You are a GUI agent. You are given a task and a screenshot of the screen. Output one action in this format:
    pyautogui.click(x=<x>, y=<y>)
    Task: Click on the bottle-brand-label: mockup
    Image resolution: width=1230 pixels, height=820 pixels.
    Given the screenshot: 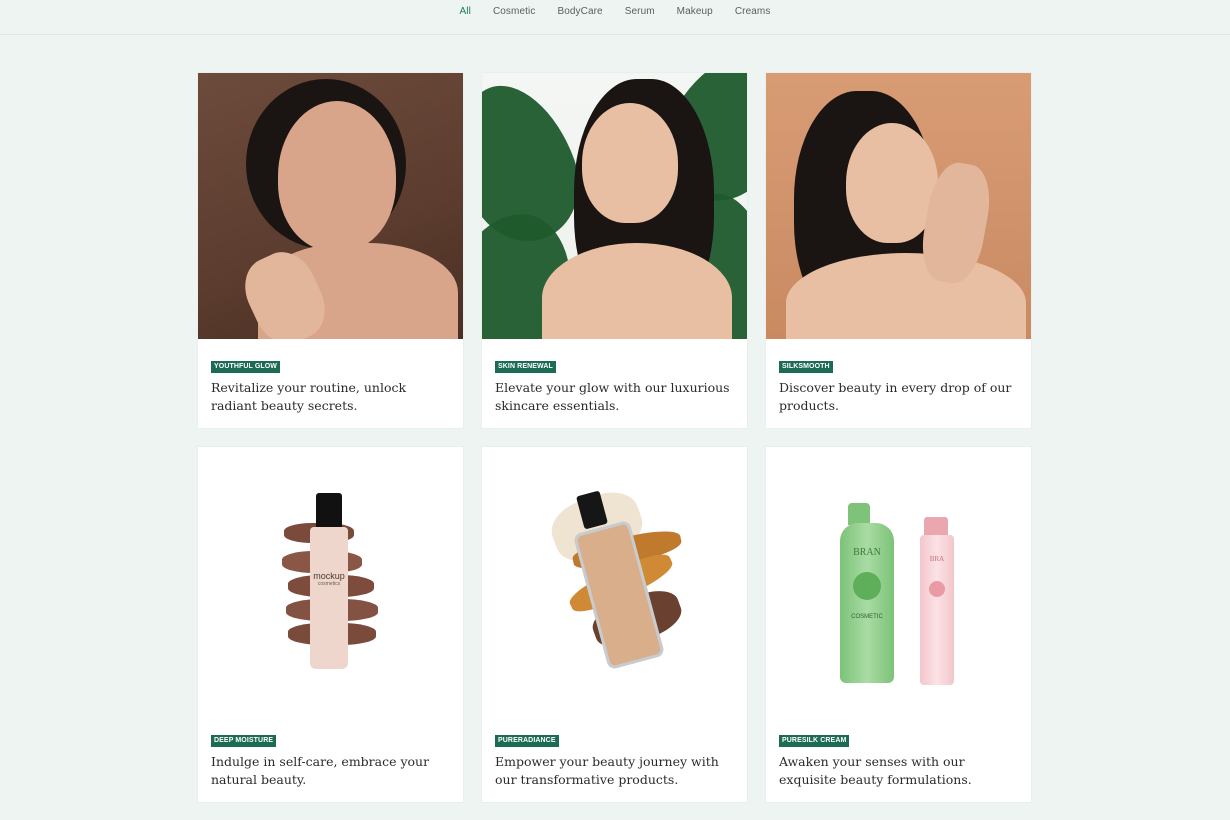 What is the action you would take?
    pyautogui.click(x=329, y=576)
    